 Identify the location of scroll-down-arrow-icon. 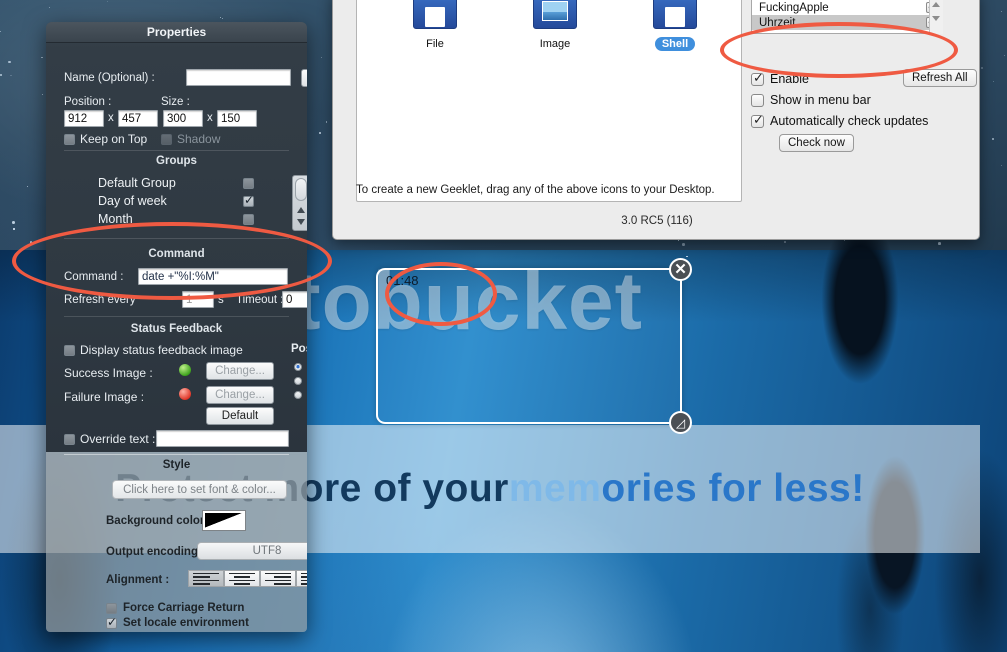
(936, 18).